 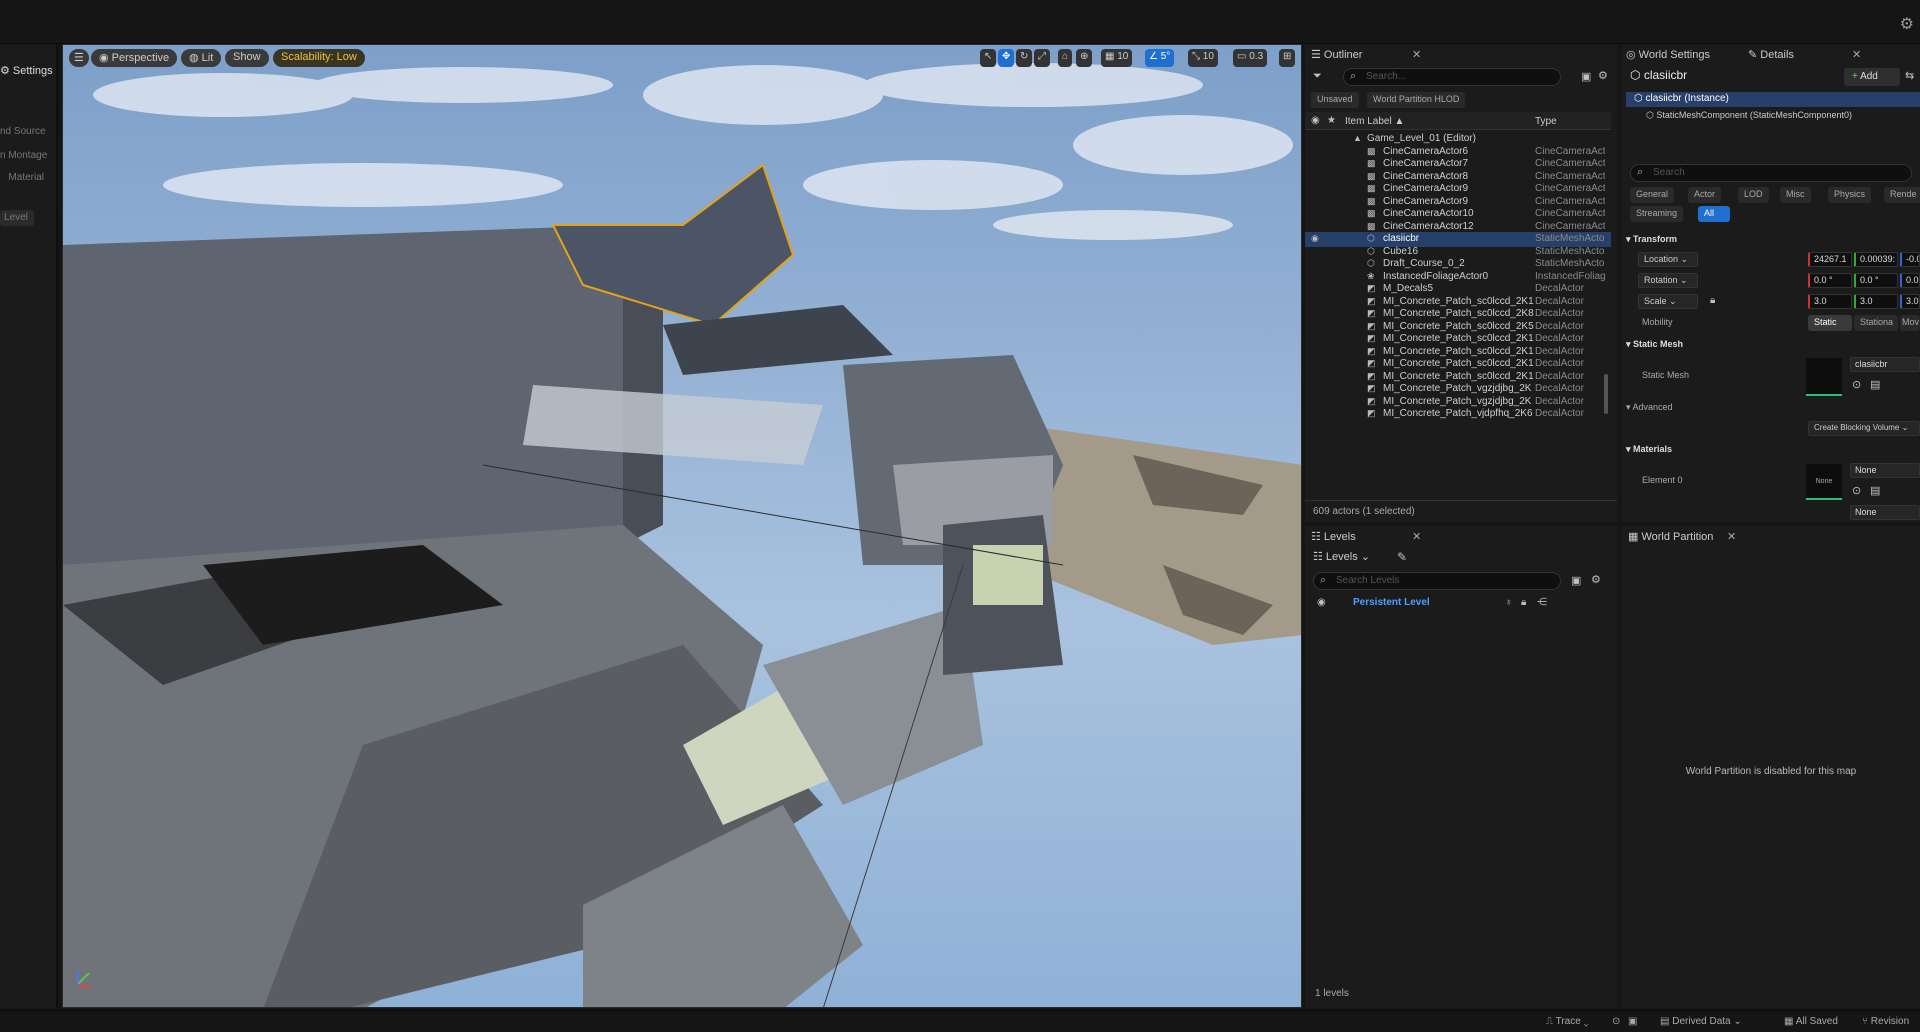 What do you see at coordinates (1824, 377) in the screenshot?
I see `mesh-thumbnail` at bounding box center [1824, 377].